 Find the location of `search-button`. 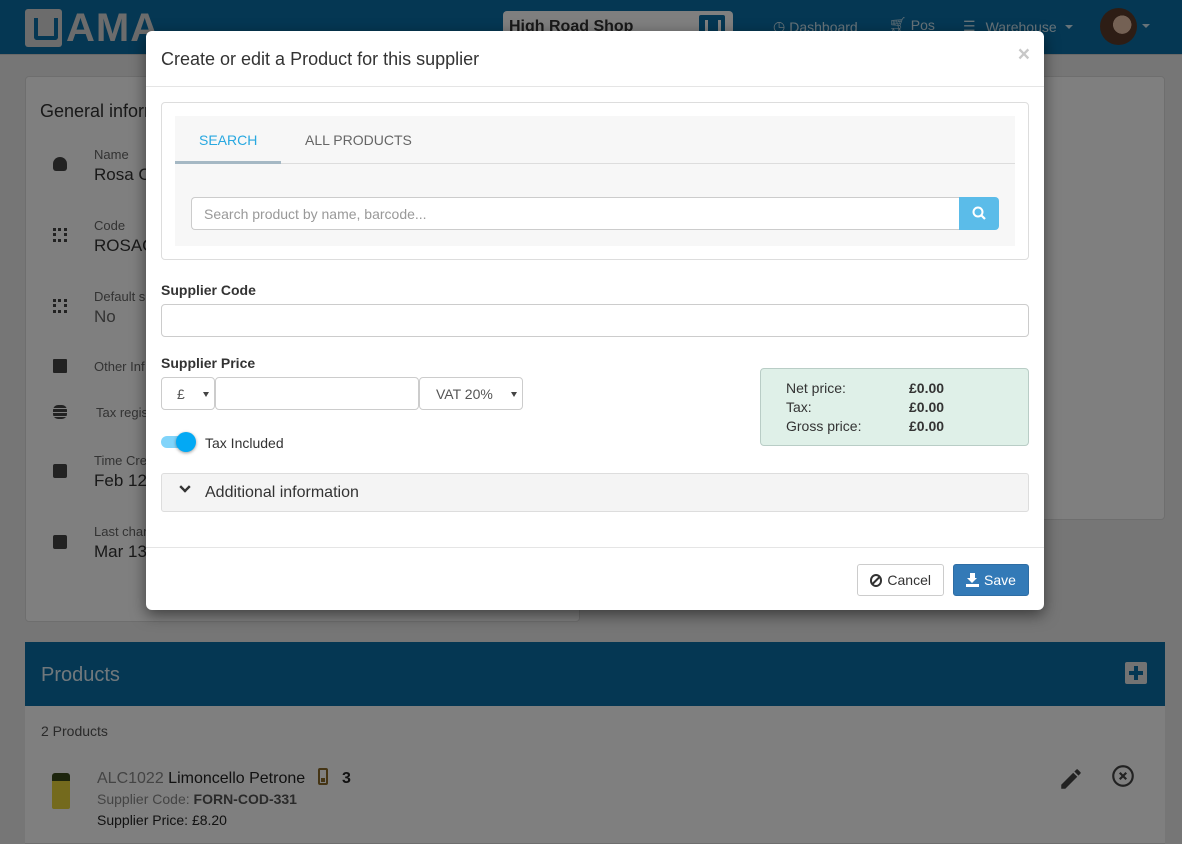

search-button is located at coordinates (979, 213).